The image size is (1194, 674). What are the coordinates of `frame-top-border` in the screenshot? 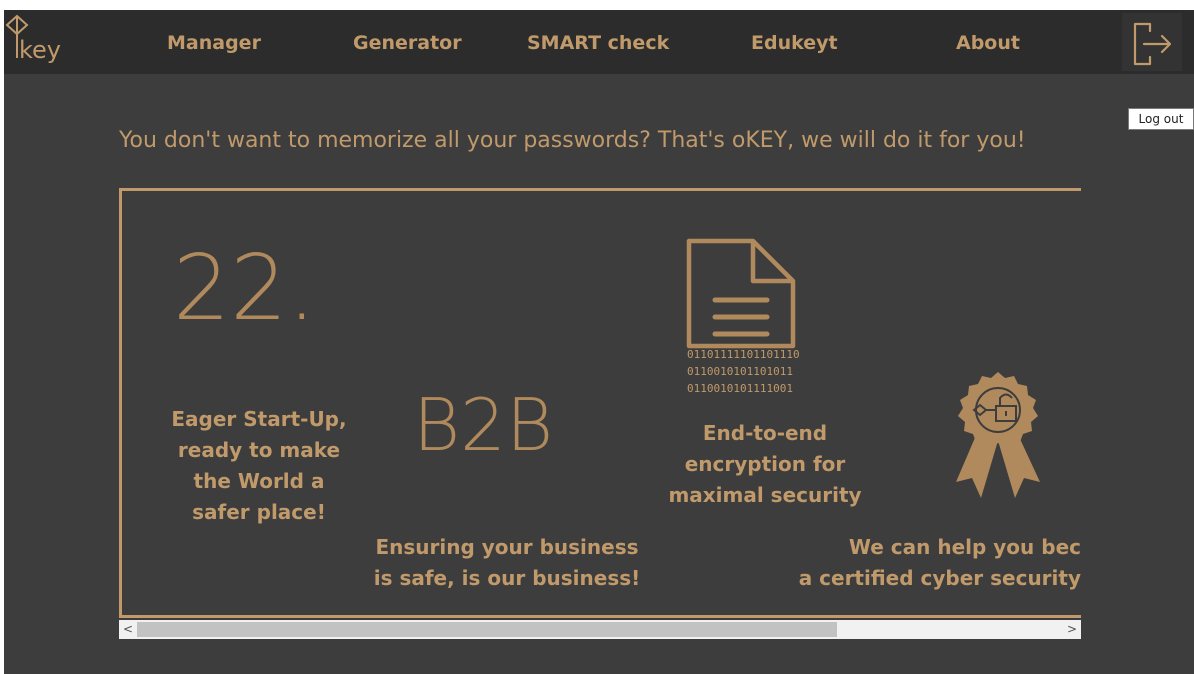 It's located at (600, 189).